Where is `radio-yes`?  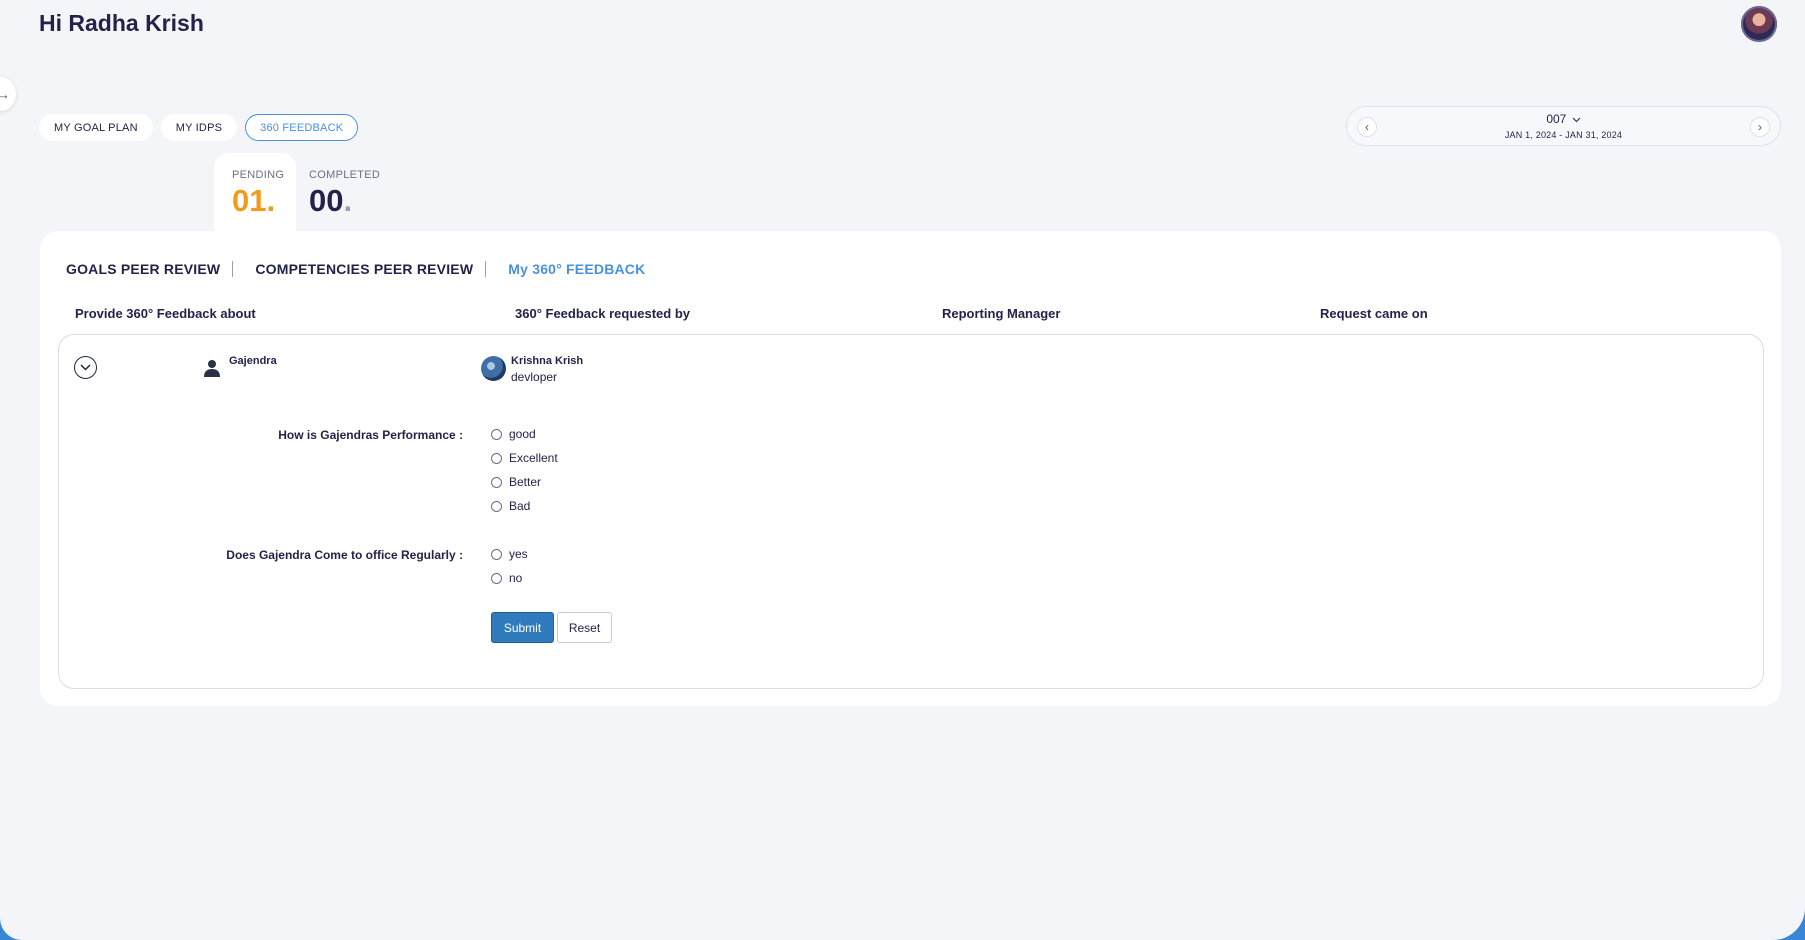 radio-yes is located at coordinates (496, 554).